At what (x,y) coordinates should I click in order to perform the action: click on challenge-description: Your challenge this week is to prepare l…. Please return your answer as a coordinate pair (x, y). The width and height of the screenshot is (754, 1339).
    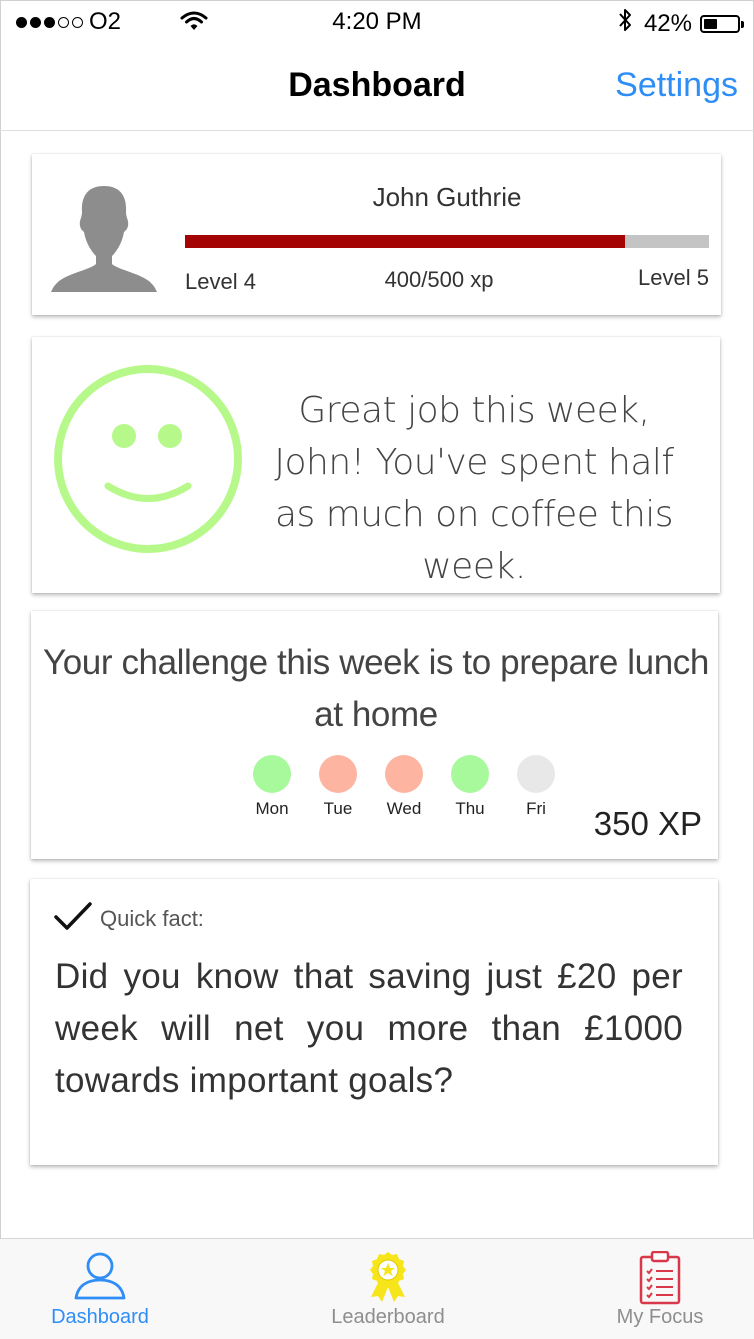
    Looking at the image, I should click on (376, 688).